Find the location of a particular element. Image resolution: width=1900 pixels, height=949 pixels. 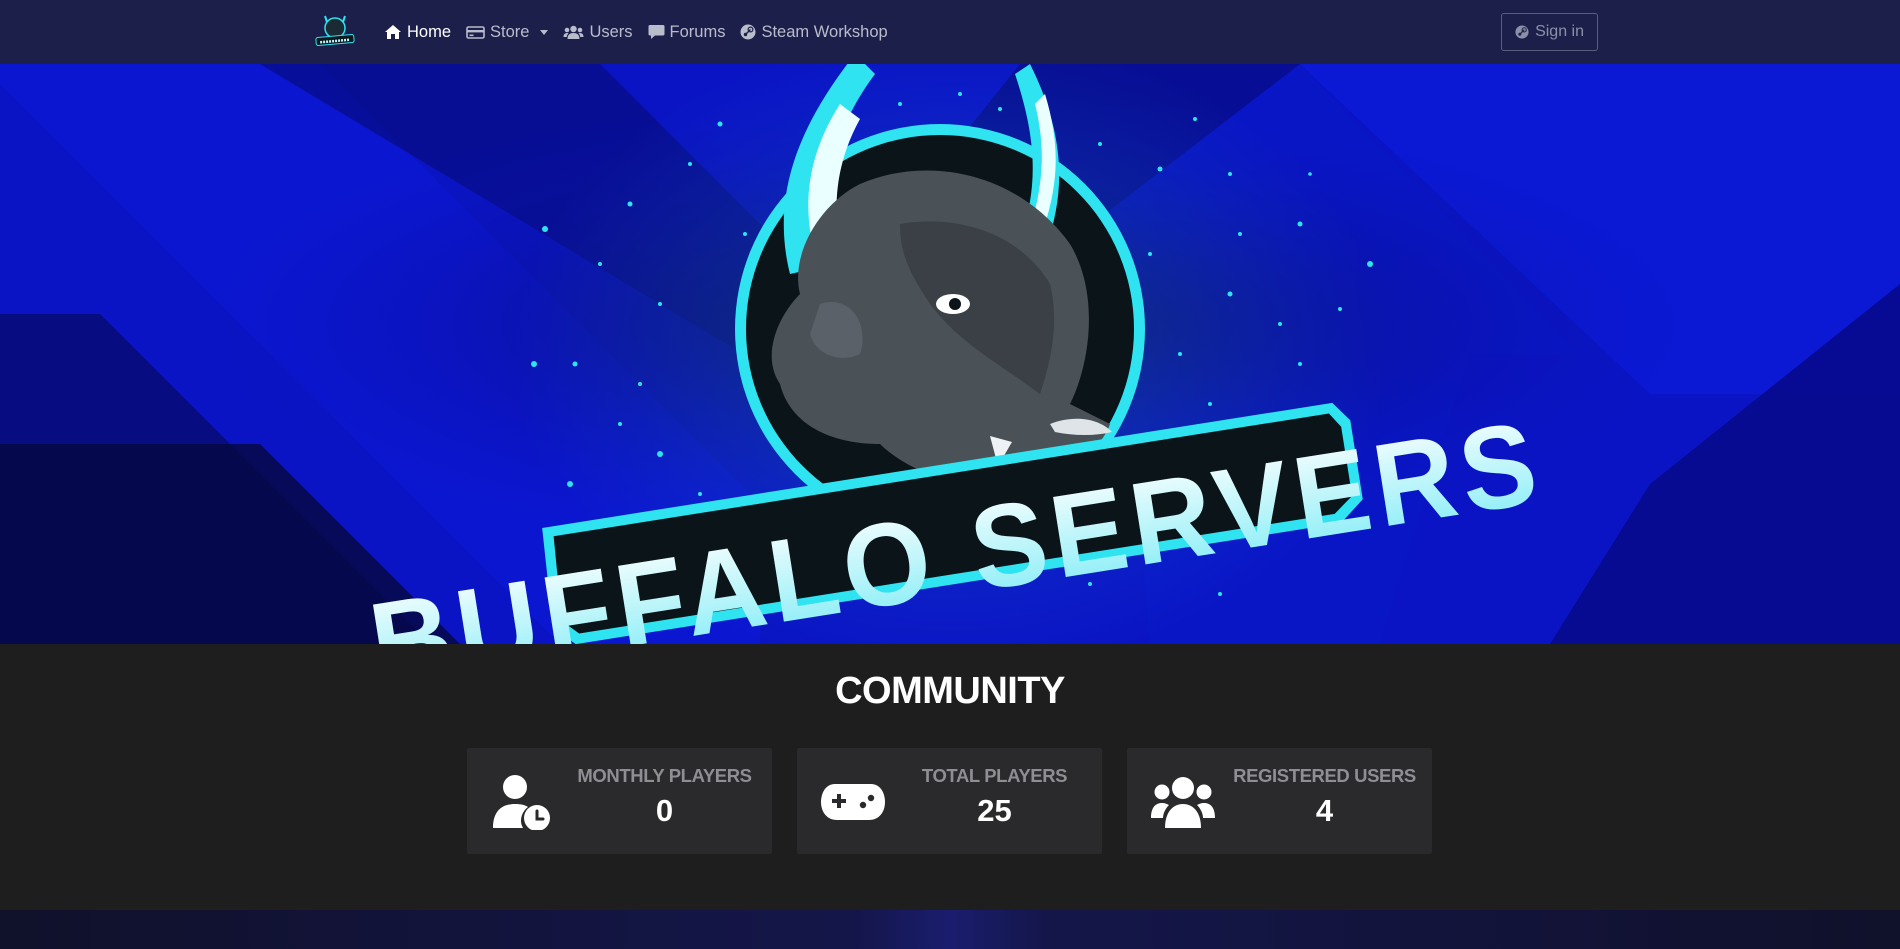

nav-users-link: Users is located at coordinates (598, 32).